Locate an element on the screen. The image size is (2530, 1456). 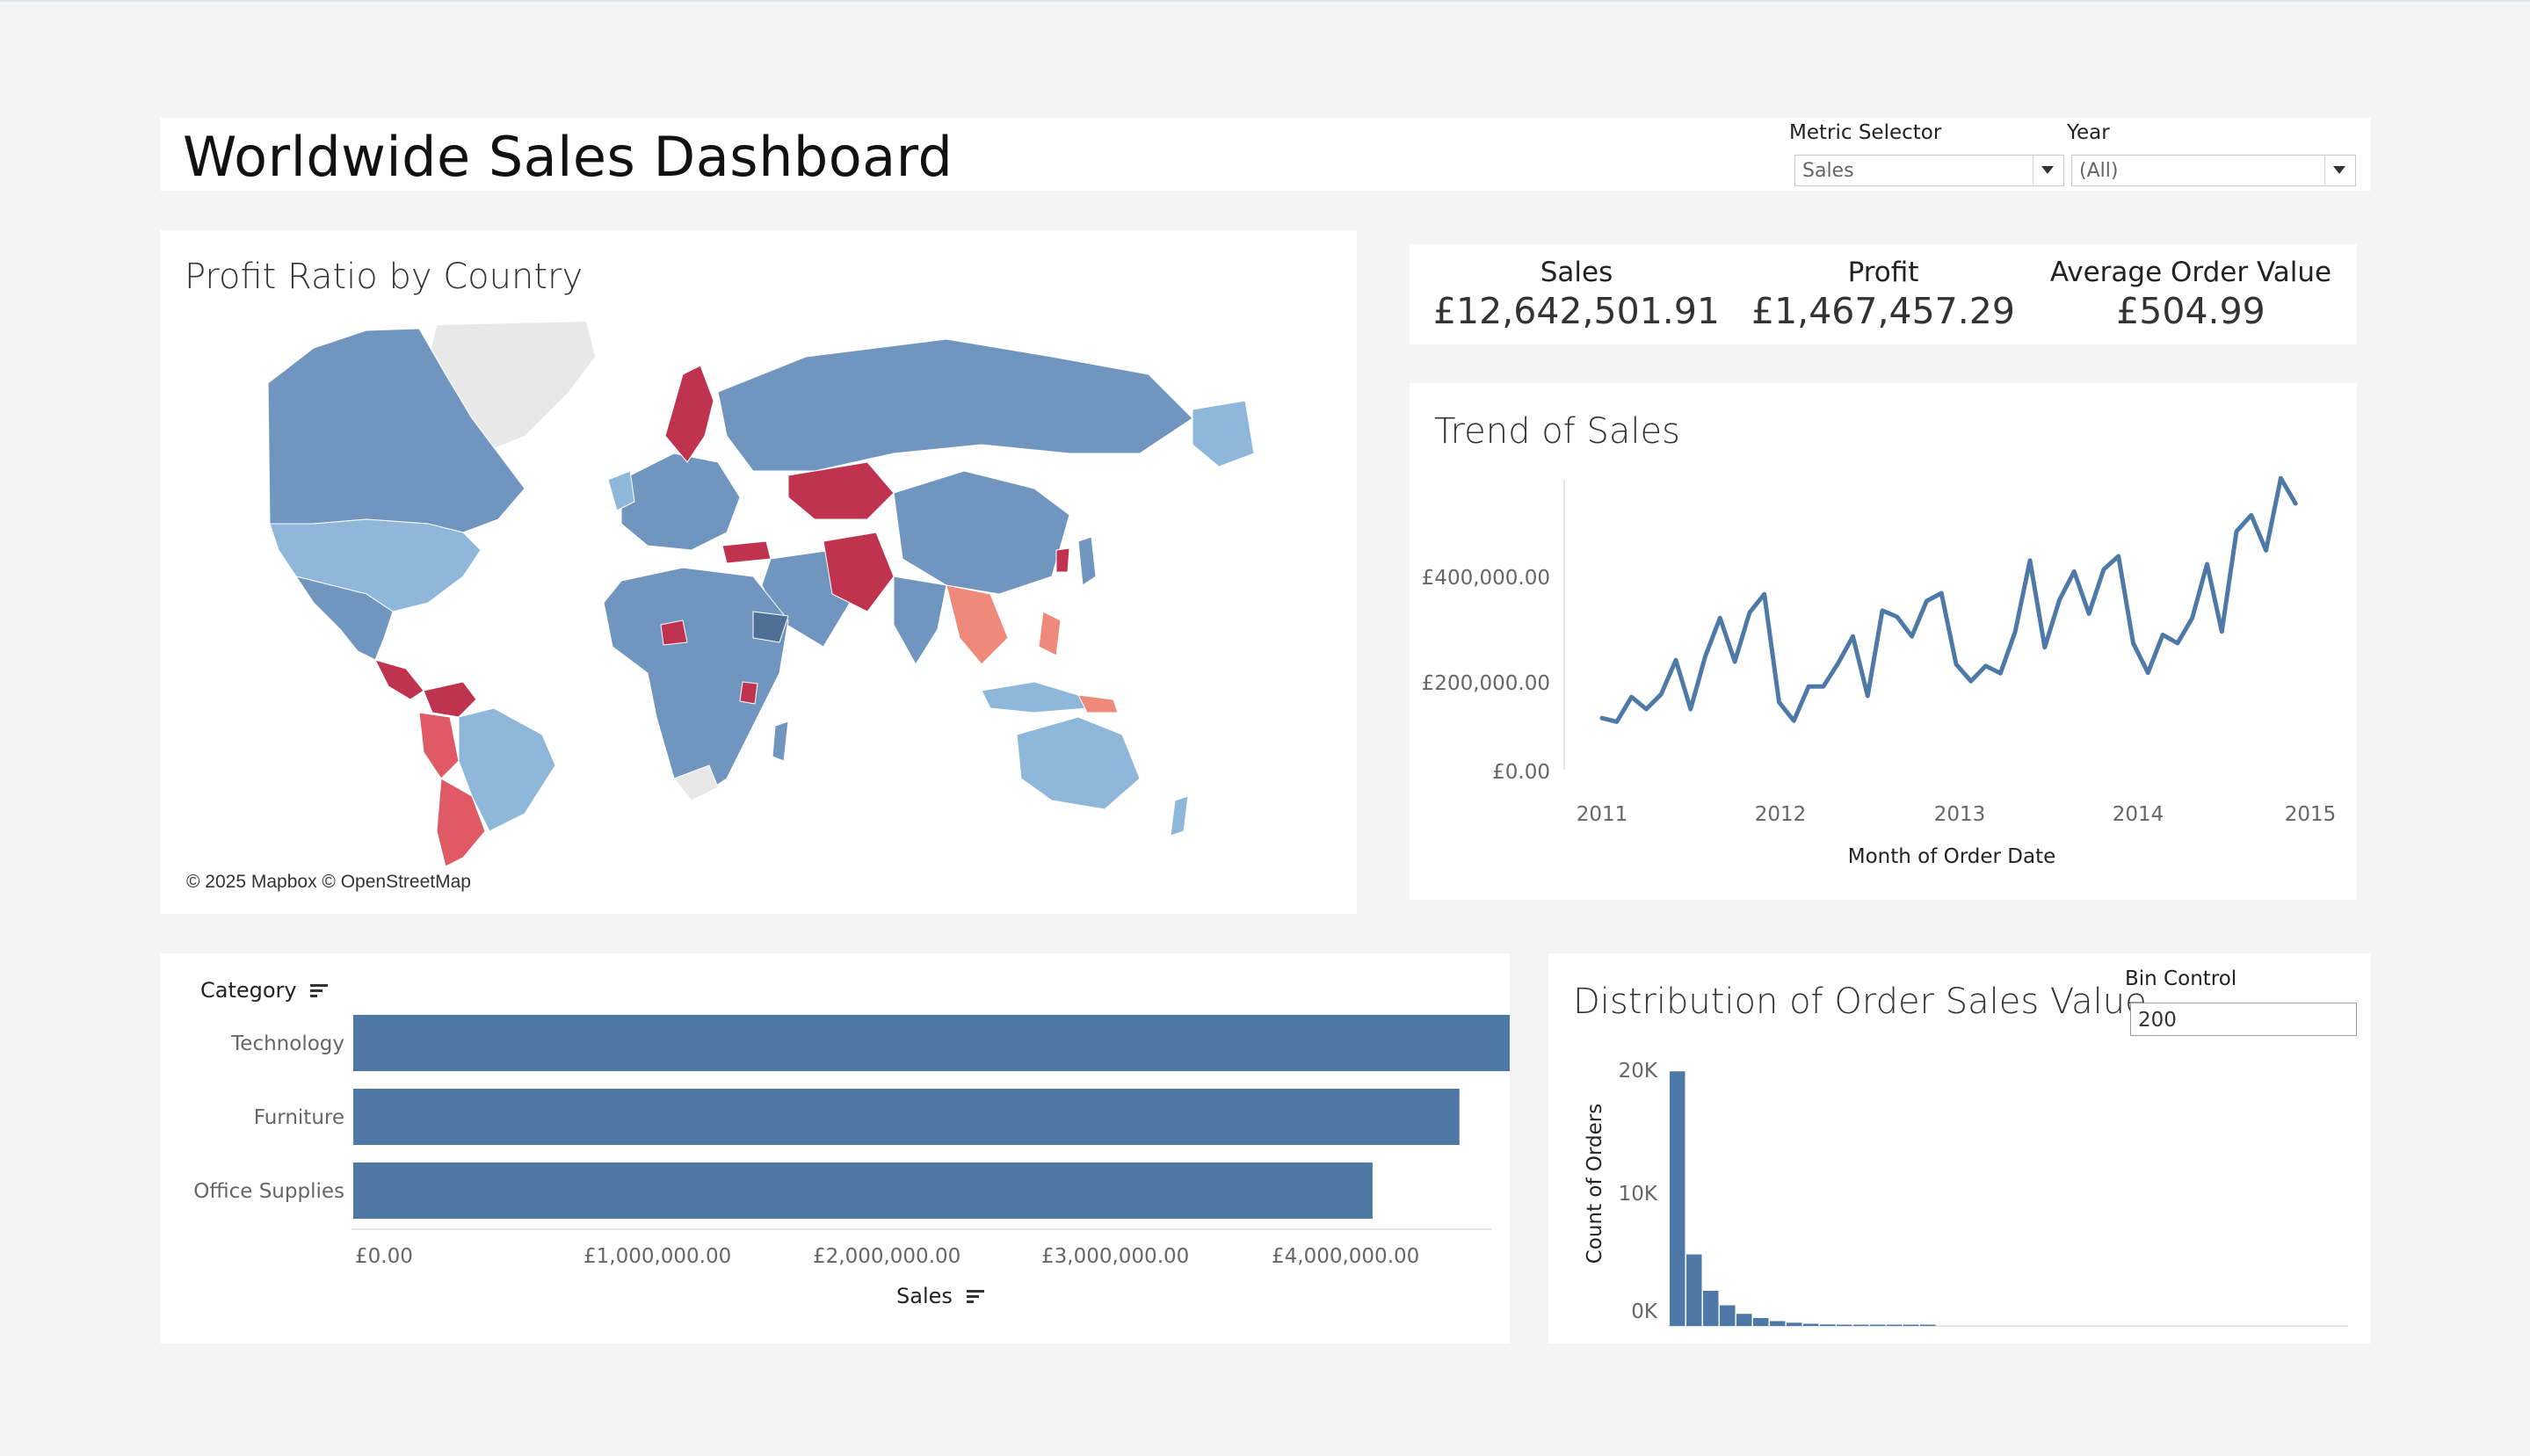
category-x-tick: £1,000,000.00 is located at coordinates (658, 1256).